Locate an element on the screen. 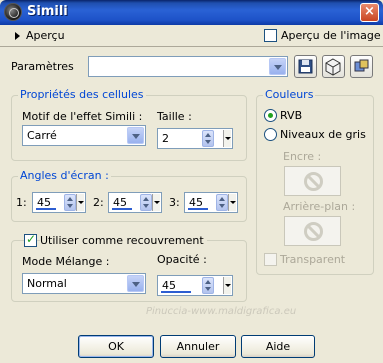  motif-value: Carré is located at coordinates (42, 135).